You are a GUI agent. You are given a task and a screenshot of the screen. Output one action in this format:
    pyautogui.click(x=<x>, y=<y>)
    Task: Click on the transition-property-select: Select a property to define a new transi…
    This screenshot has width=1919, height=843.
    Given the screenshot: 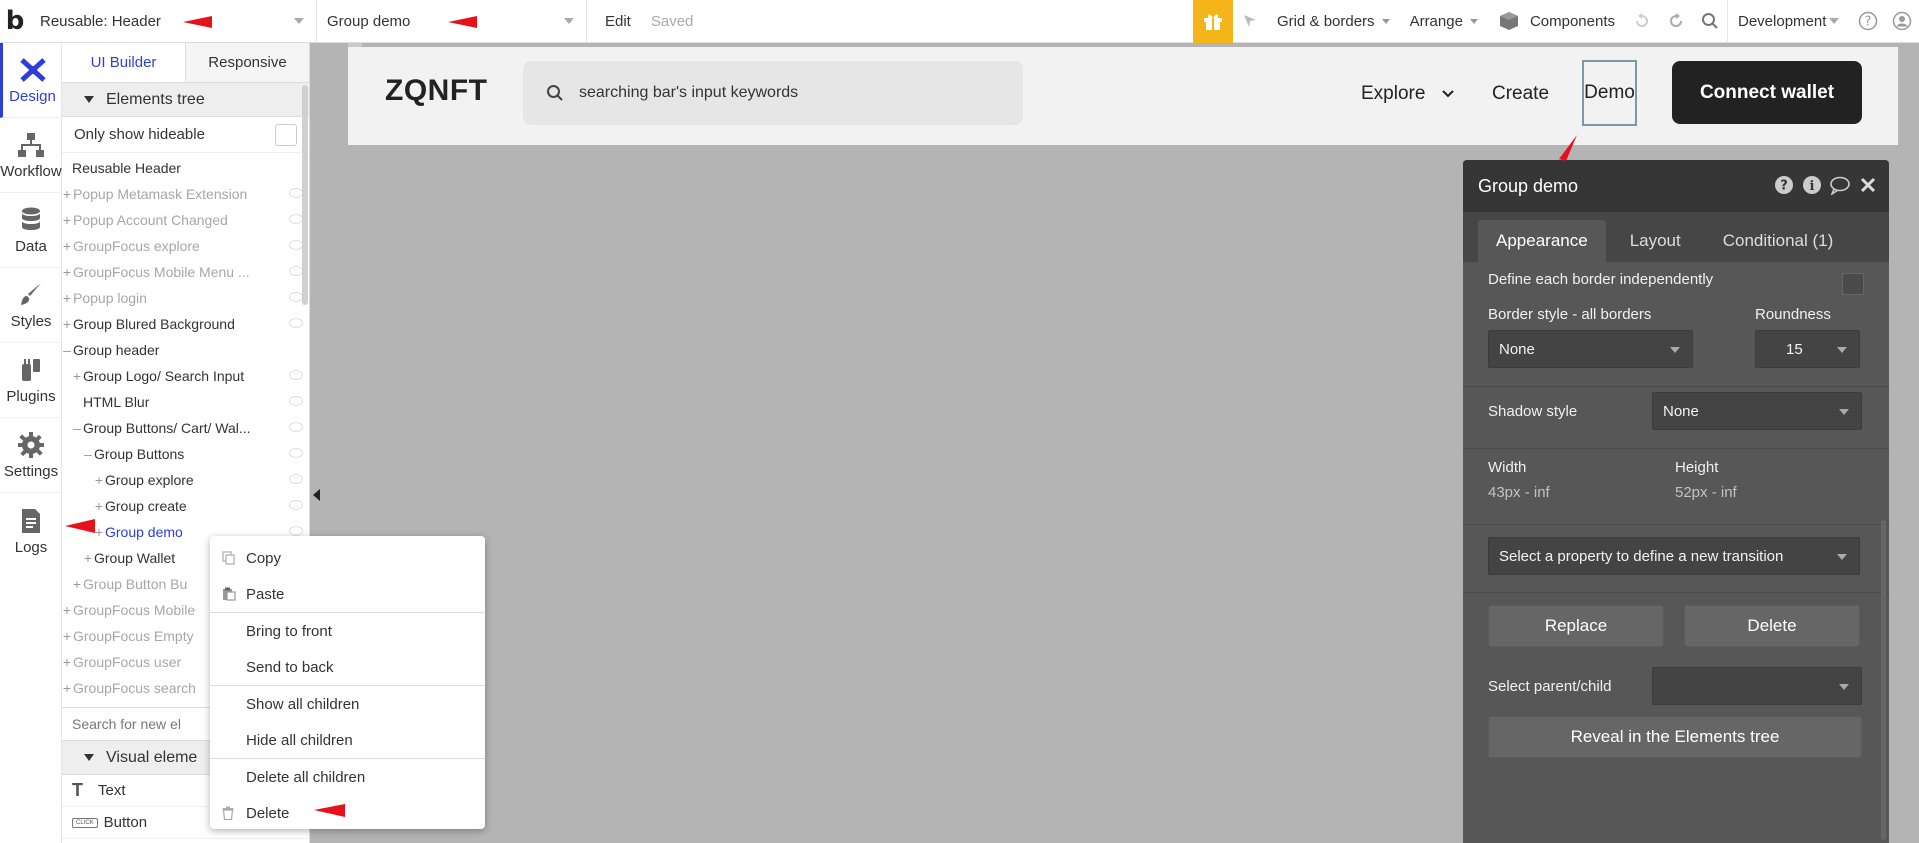 What is the action you would take?
    pyautogui.click(x=1674, y=556)
    